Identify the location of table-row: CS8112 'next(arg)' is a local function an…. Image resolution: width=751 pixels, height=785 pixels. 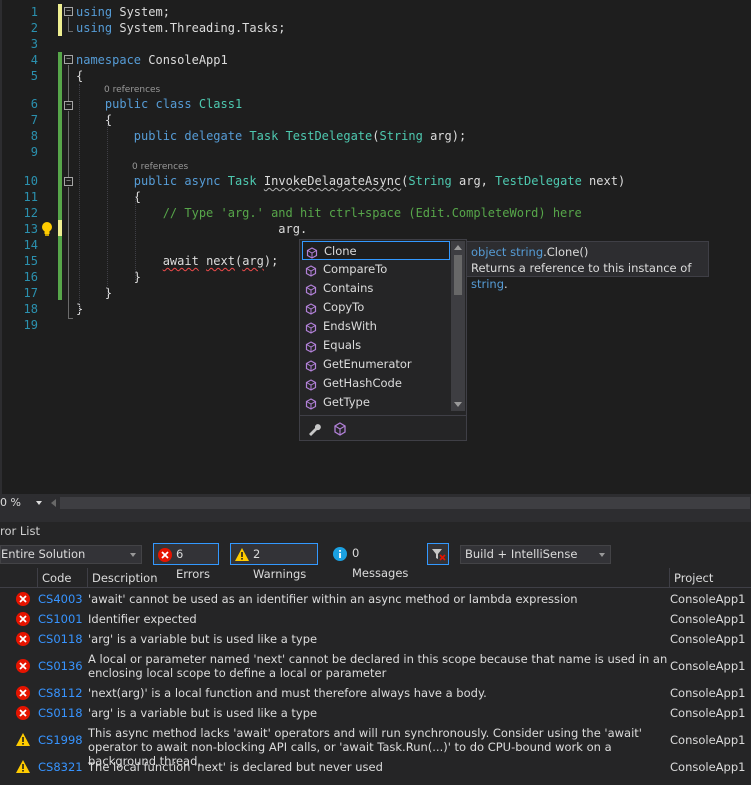
(375, 693).